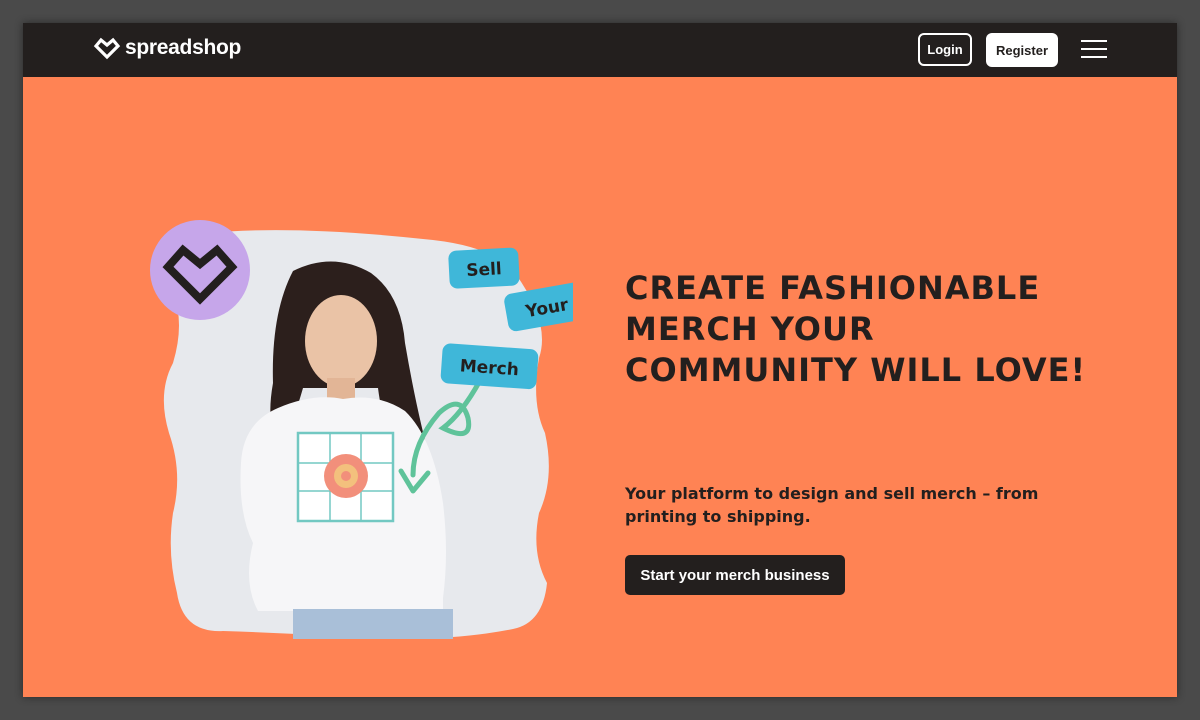  Describe the element at coordinates (945, 49) in the screenshot. I see `login-button: Login` at that location.